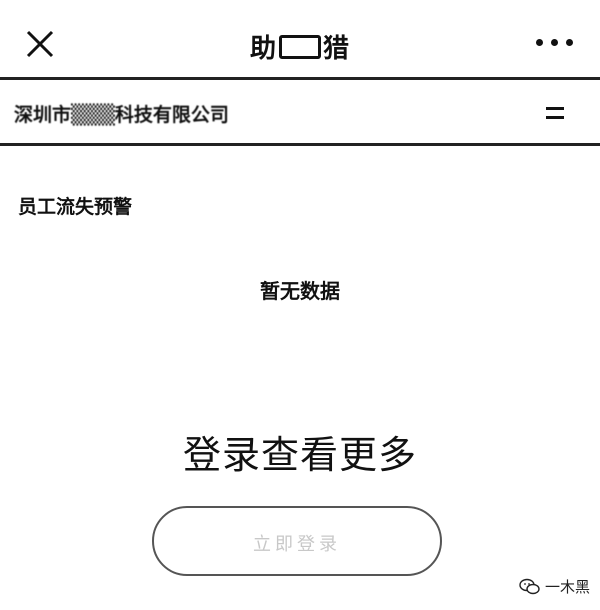 This screenshot has width=600, height=610. I want to click on empty-state-text: 暂无数据, so click(300, 291).